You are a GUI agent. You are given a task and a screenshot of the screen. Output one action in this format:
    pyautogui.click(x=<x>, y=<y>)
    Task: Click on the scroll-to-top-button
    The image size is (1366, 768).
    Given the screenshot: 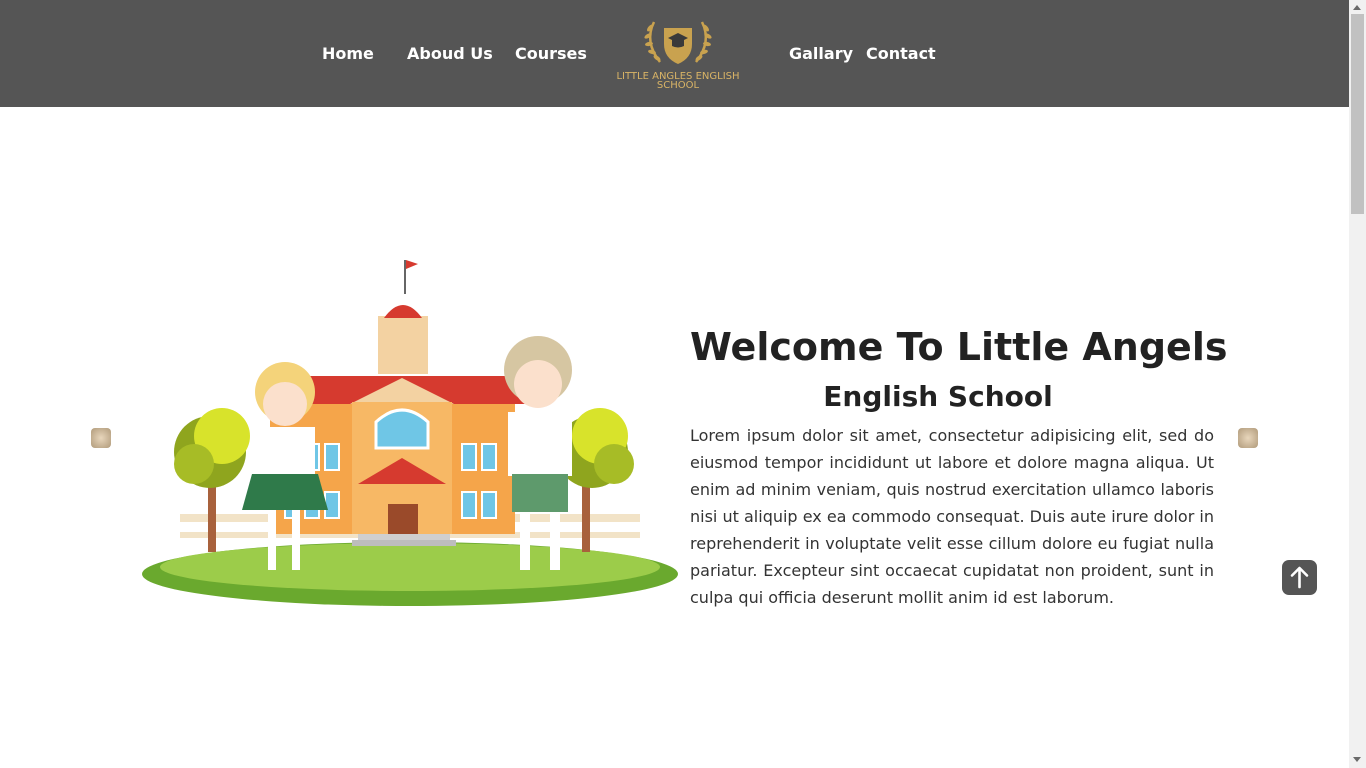 What is the action you would take?
    pyautogui.click(x=1299, y=577)
    